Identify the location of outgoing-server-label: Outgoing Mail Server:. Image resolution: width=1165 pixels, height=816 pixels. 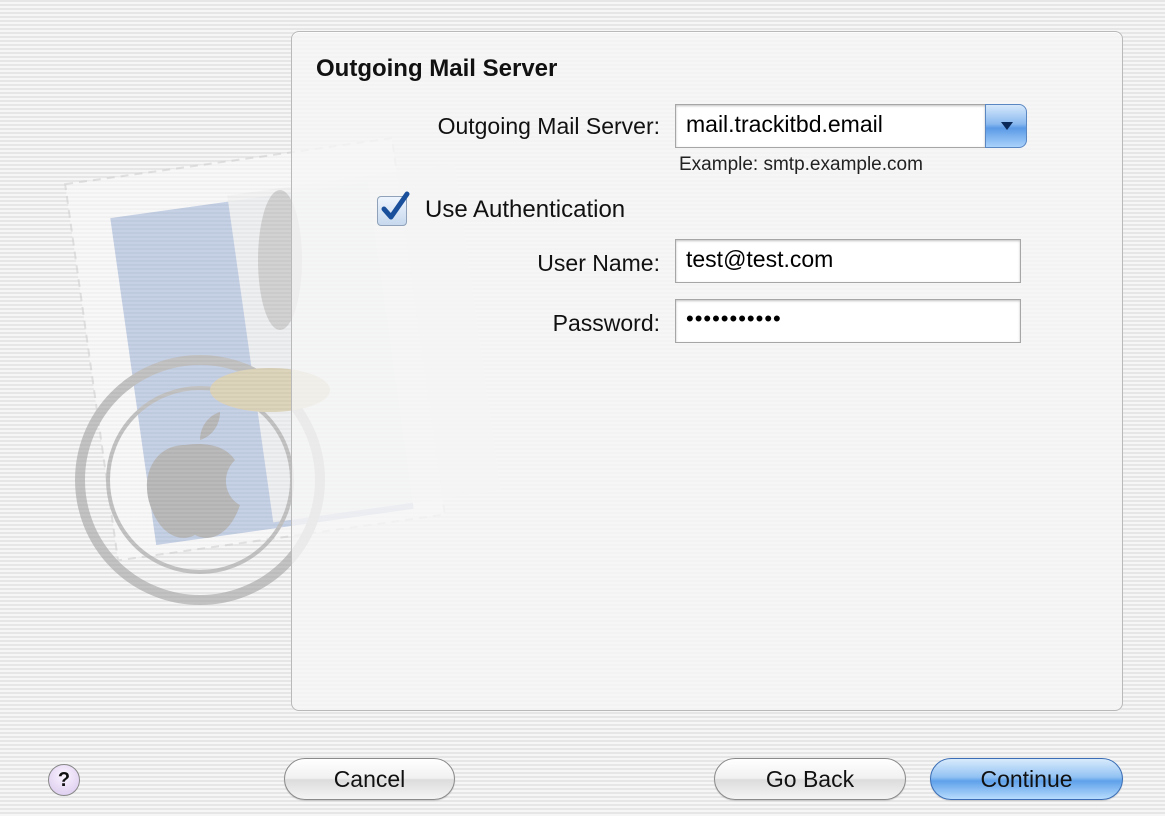
(548, 126).